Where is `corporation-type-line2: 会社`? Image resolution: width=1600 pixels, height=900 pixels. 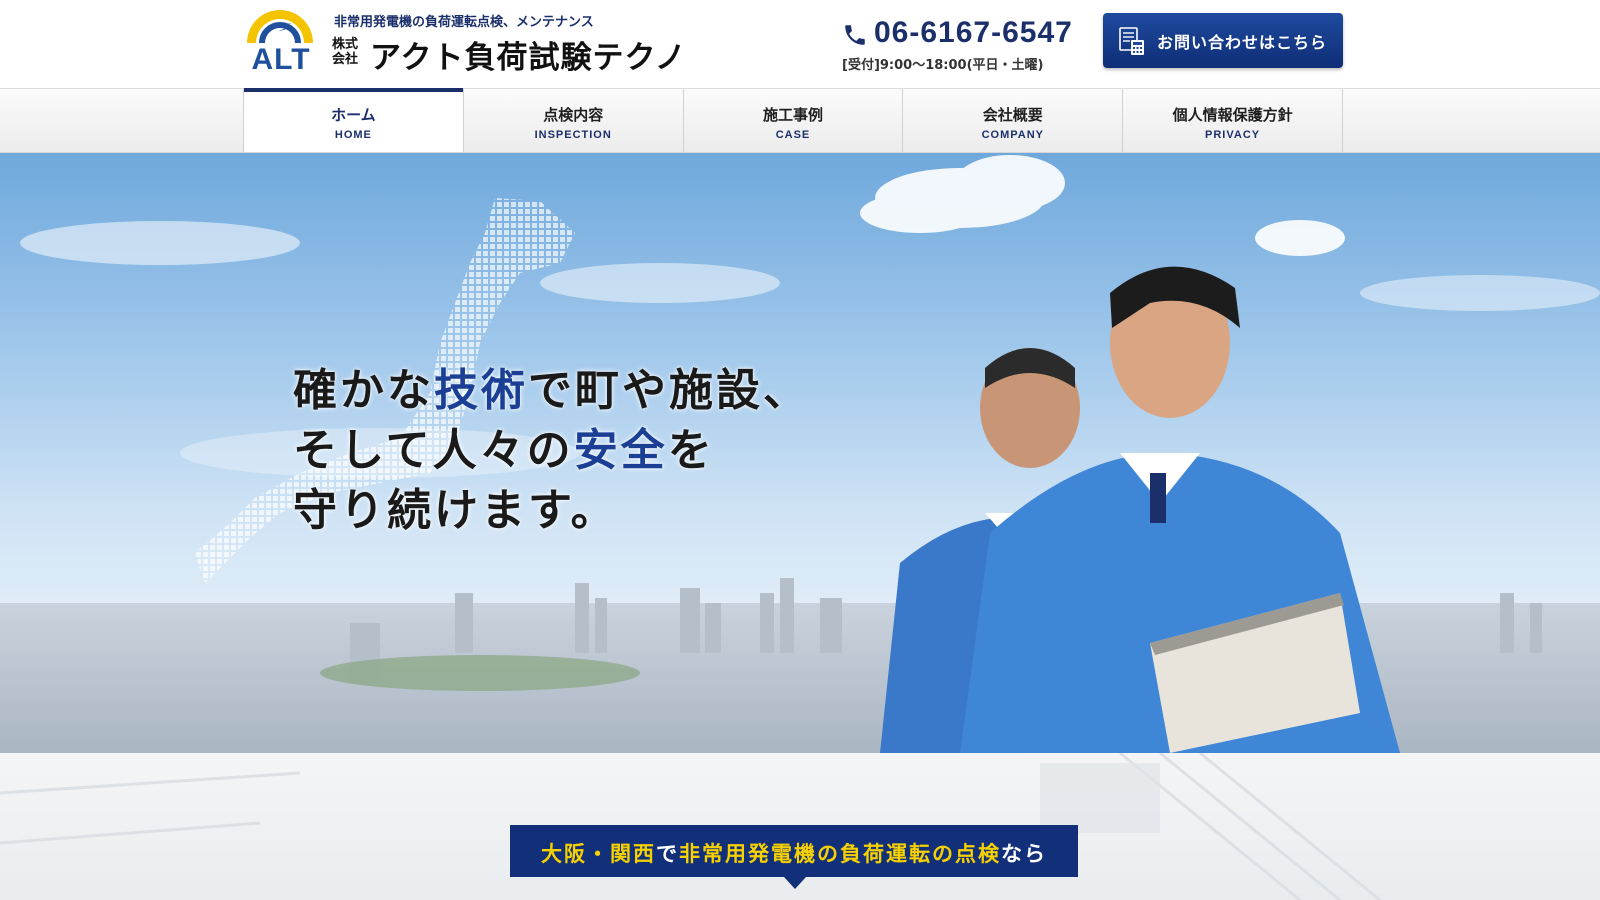
corporation-type-line2: 会社 is located at coordinates (345, 59).